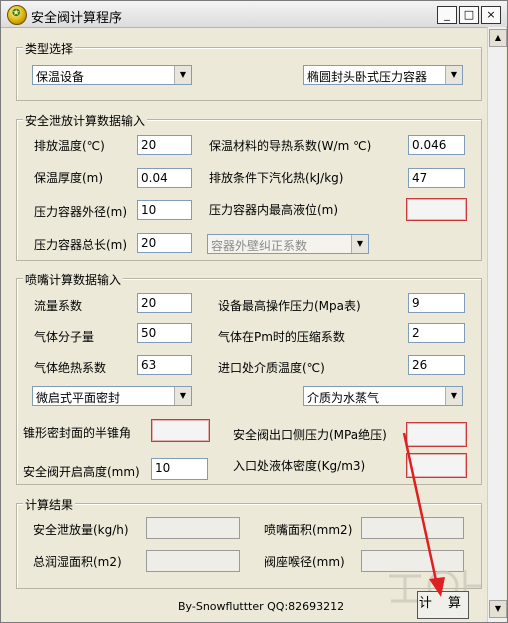 This screenshot has width=508, height=623. Describe the element at coordinates (491, 15) in the screenshot. I see `close-button: ×` at that location.